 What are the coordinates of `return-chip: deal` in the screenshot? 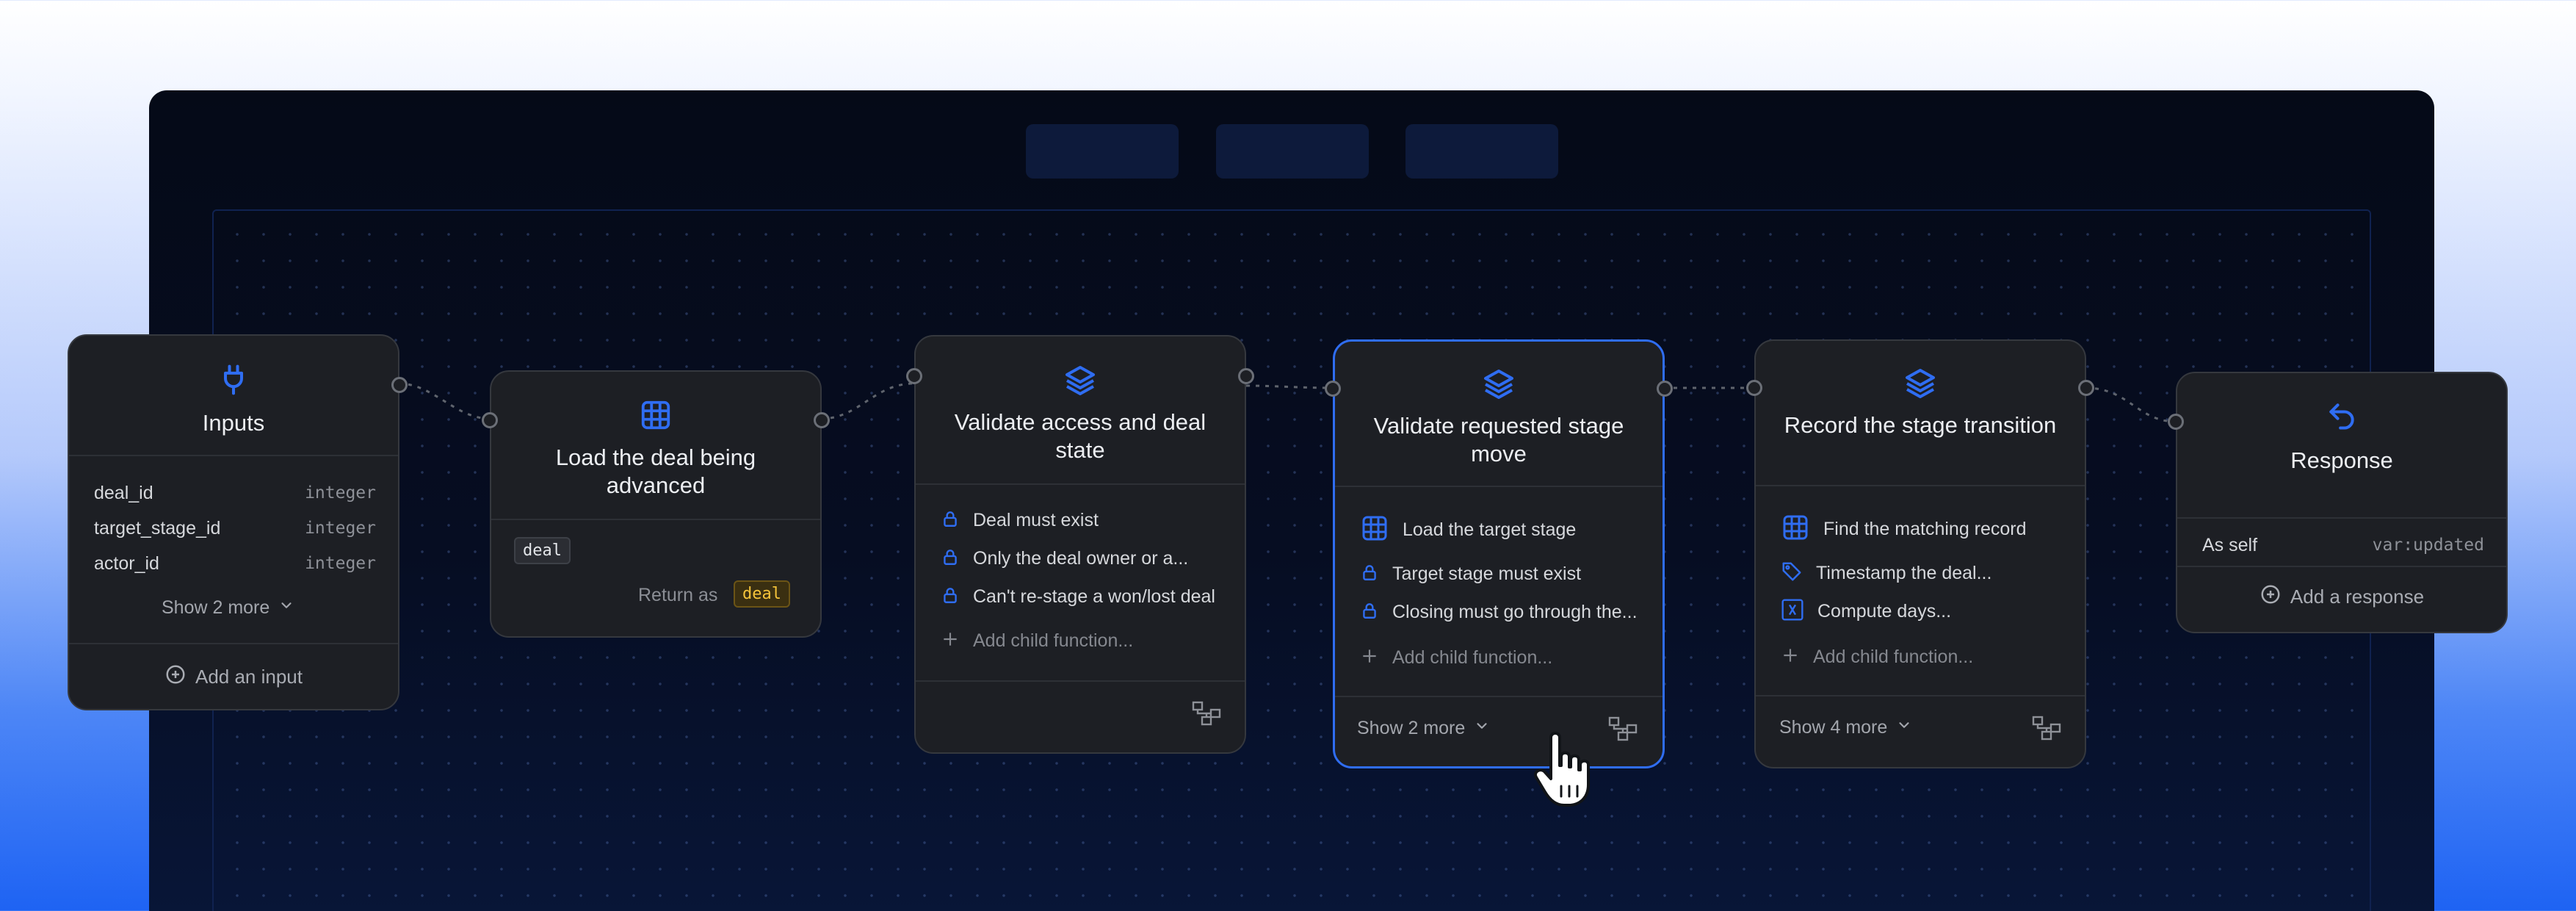 It's located at (762, 594).